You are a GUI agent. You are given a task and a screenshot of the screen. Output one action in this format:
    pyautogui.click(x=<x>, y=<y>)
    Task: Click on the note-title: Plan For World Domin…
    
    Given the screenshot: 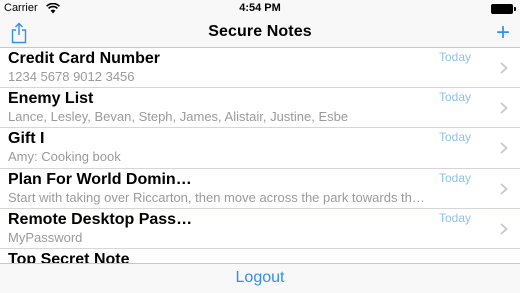 What is the action you would take?
    pyautogui.click(x=100, y=179)
    